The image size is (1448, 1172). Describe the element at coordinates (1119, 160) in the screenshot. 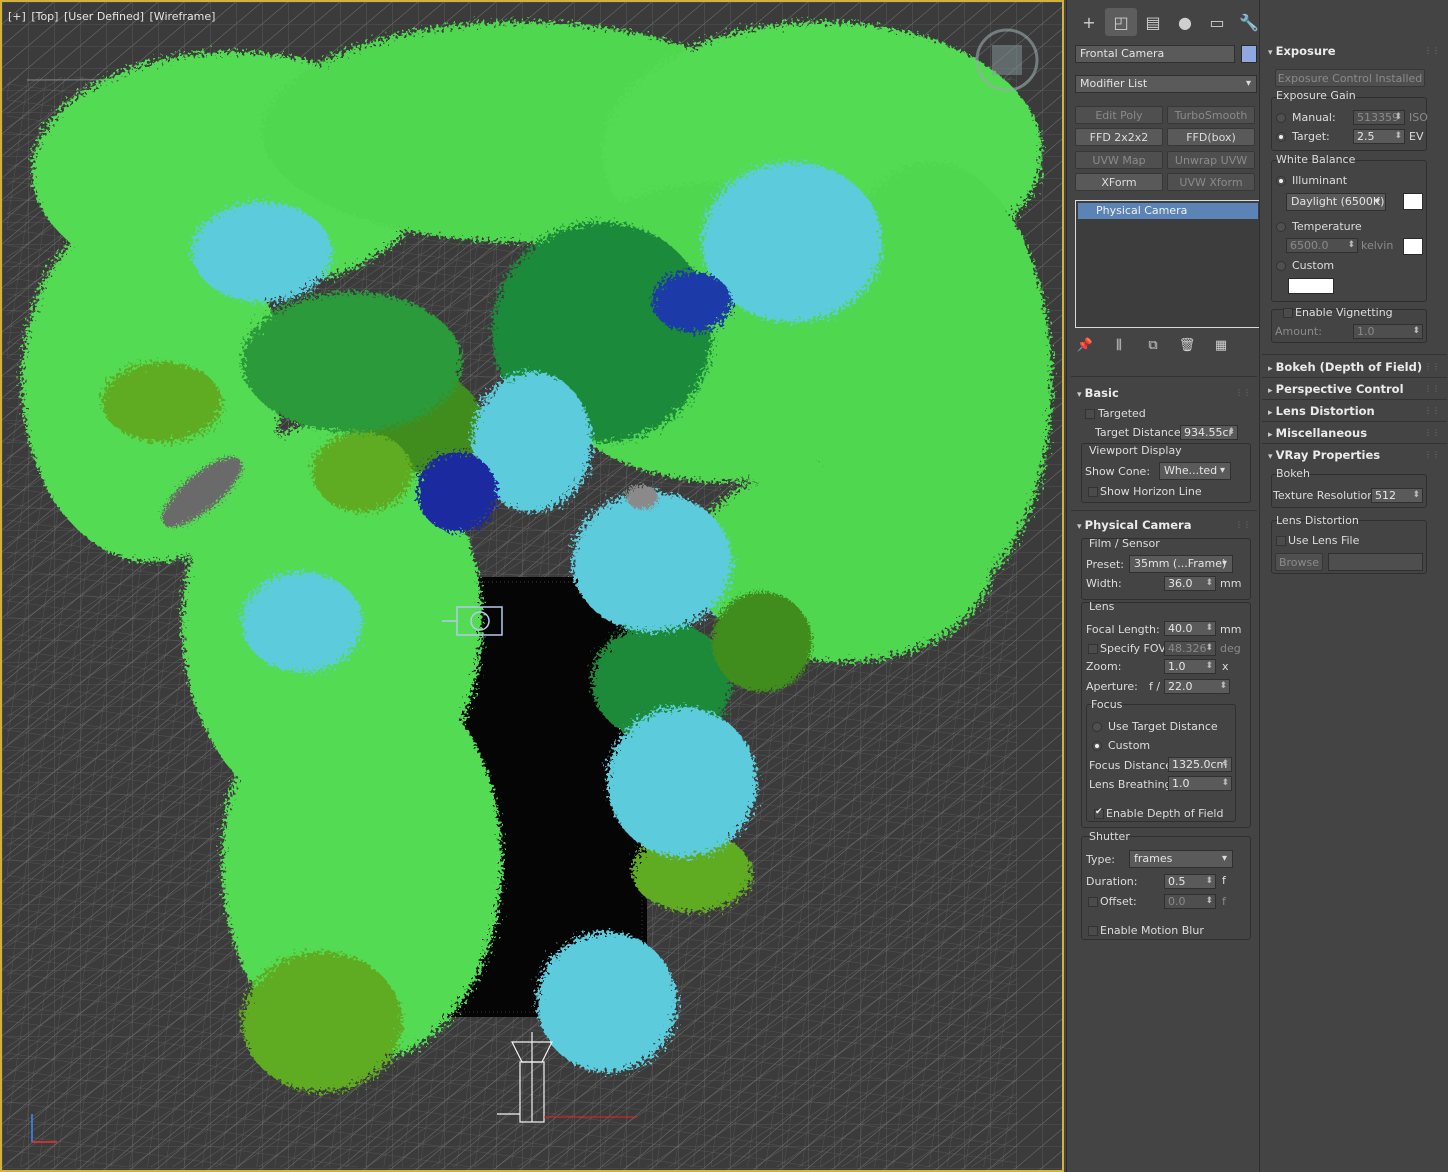

I see `uvw-map-button: UVW Map` at that location.